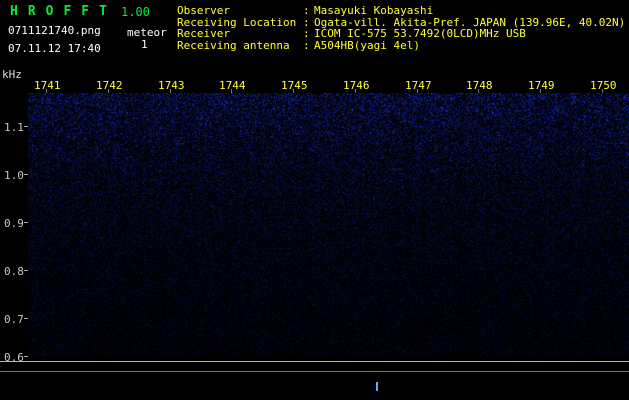 The height and width of the screenshot is (400, 629). What do you see at coordinates (294, 85) in the screenshot?
I see `time-label: 1745` at bounding box center [294, 85].